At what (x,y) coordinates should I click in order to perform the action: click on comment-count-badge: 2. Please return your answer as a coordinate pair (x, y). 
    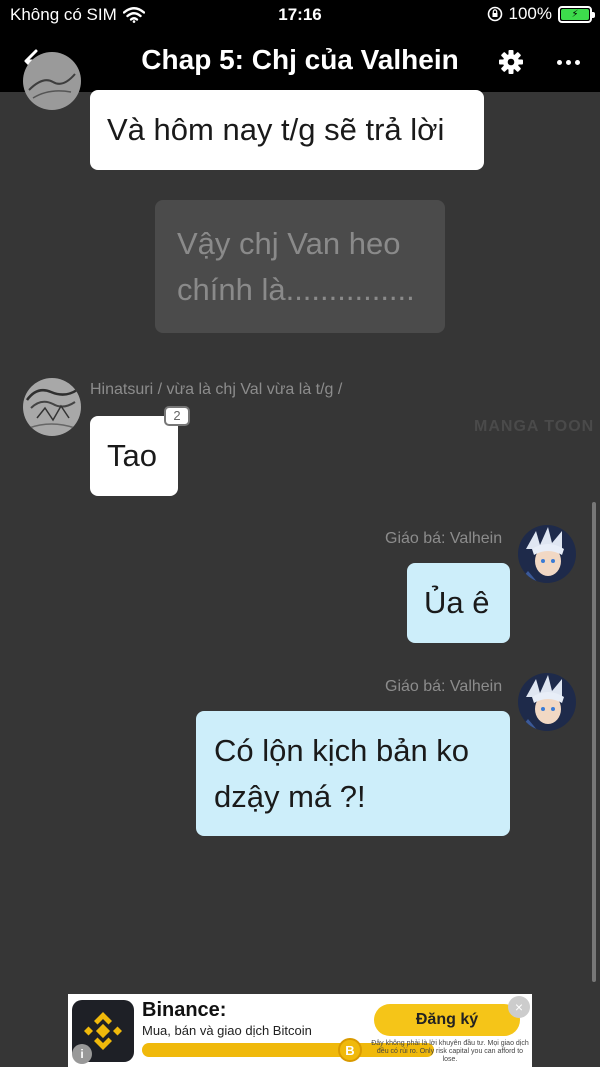
    Looking at the image, I should click on (177, 416).